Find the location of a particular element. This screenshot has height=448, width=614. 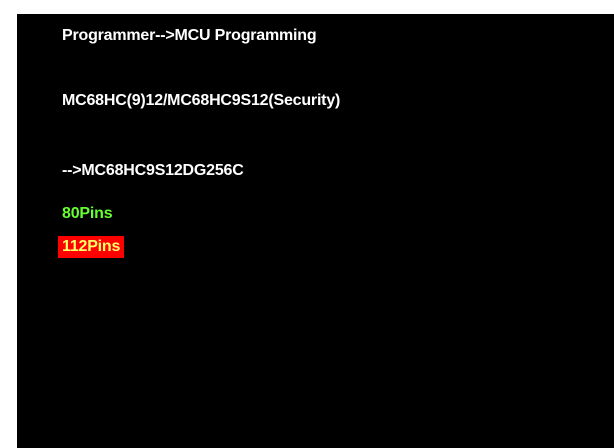

breadcrumb-title: Programmer-->MCU Programming is located at coordinates (189, 35).